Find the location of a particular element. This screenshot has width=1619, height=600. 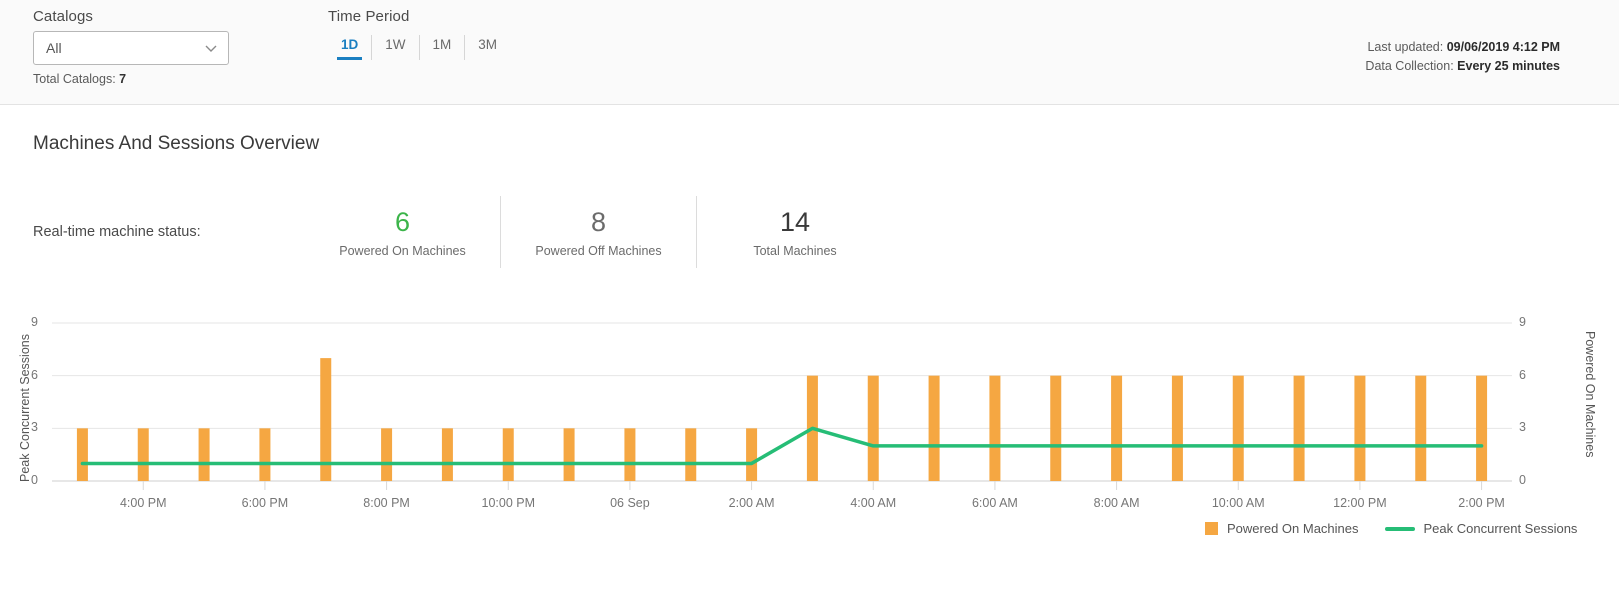

x-axis-tick: 6:00 AM is located at coordinates (994, 503).